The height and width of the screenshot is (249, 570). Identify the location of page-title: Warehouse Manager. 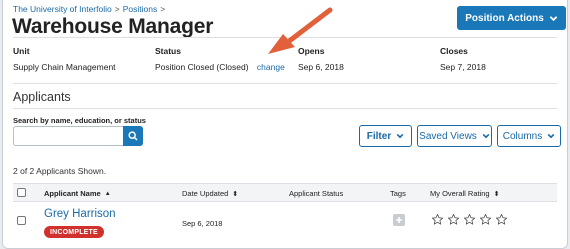
(113, 26).